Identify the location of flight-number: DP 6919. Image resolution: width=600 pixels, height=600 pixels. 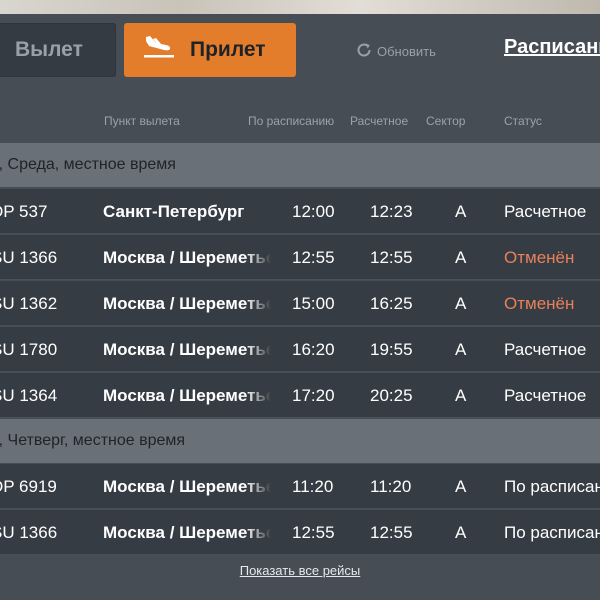
(28, 486).